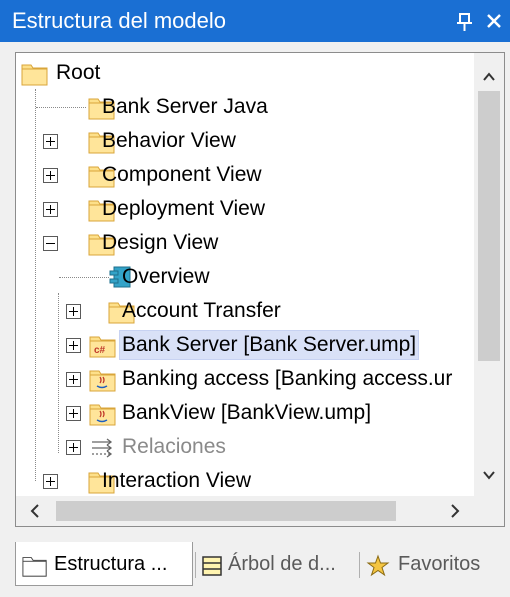 This screenshot has height=597, width=510. What do you see at coordinates (119, 20) in the screenshot?
I see `panel-title: Estructura del modelo` at bounding box center [119, 20].